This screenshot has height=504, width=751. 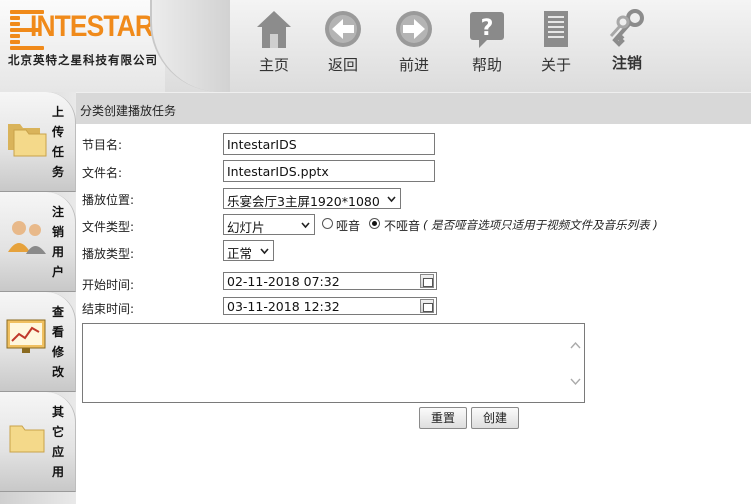 I want to click on end-time-label: 结束时间:, so click(x=108, y=309).